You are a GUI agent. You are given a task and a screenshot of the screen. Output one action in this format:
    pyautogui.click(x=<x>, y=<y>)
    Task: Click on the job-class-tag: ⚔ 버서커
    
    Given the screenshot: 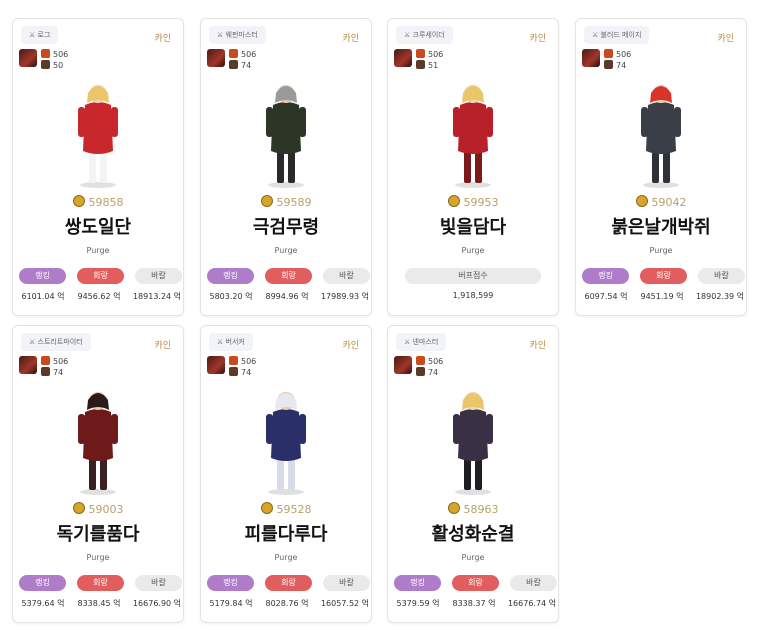 What is the action you would take?
    pyautogui.click(x=231, y=342)
    